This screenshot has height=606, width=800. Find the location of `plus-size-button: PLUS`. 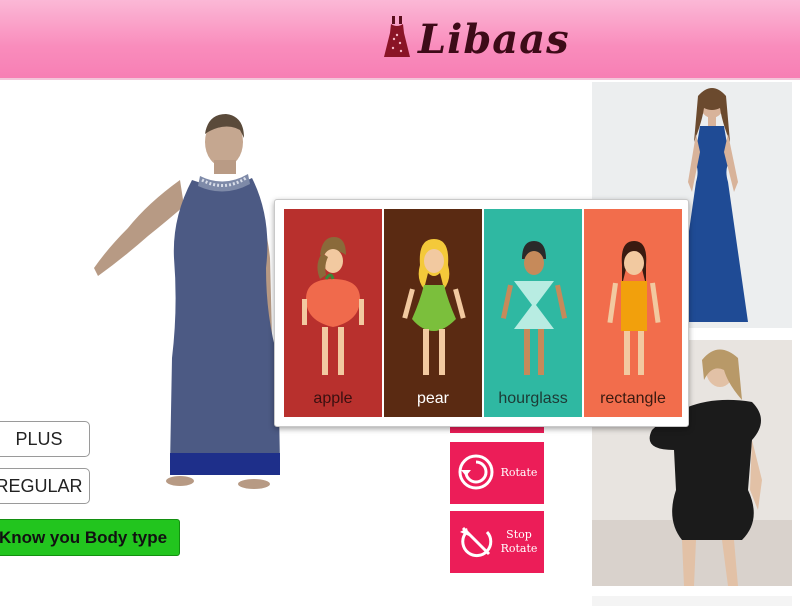

plus-size-button: PLUS is located at coordinates (45, 439).